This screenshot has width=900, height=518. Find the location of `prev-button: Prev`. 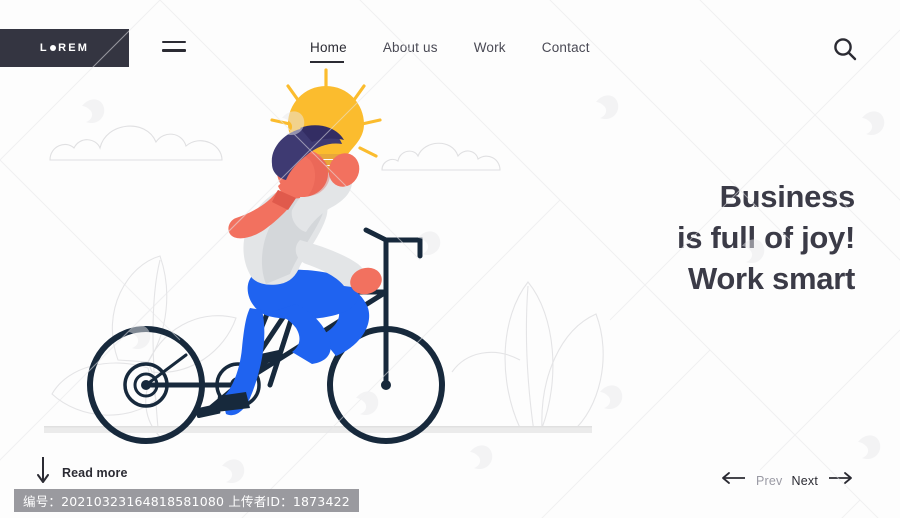

prev-button: Prev is located at coordinates (769, 481).